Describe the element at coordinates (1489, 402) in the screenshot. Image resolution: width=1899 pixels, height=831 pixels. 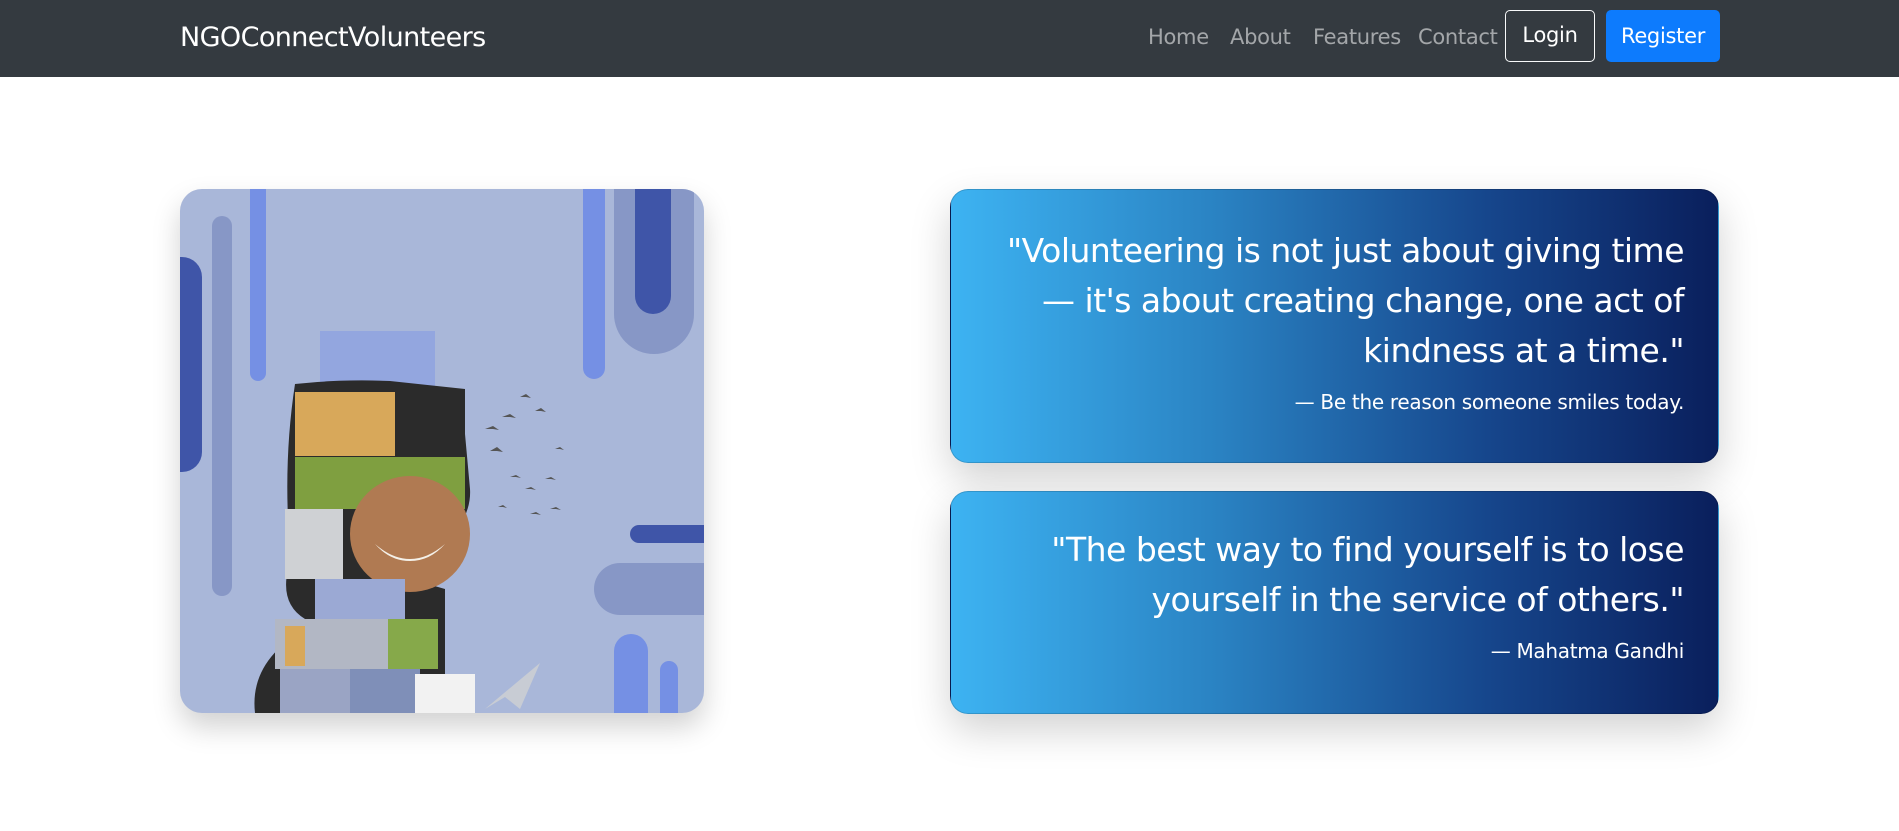
I see `quote-author: — Be the reason someone smiles today.` at that location.